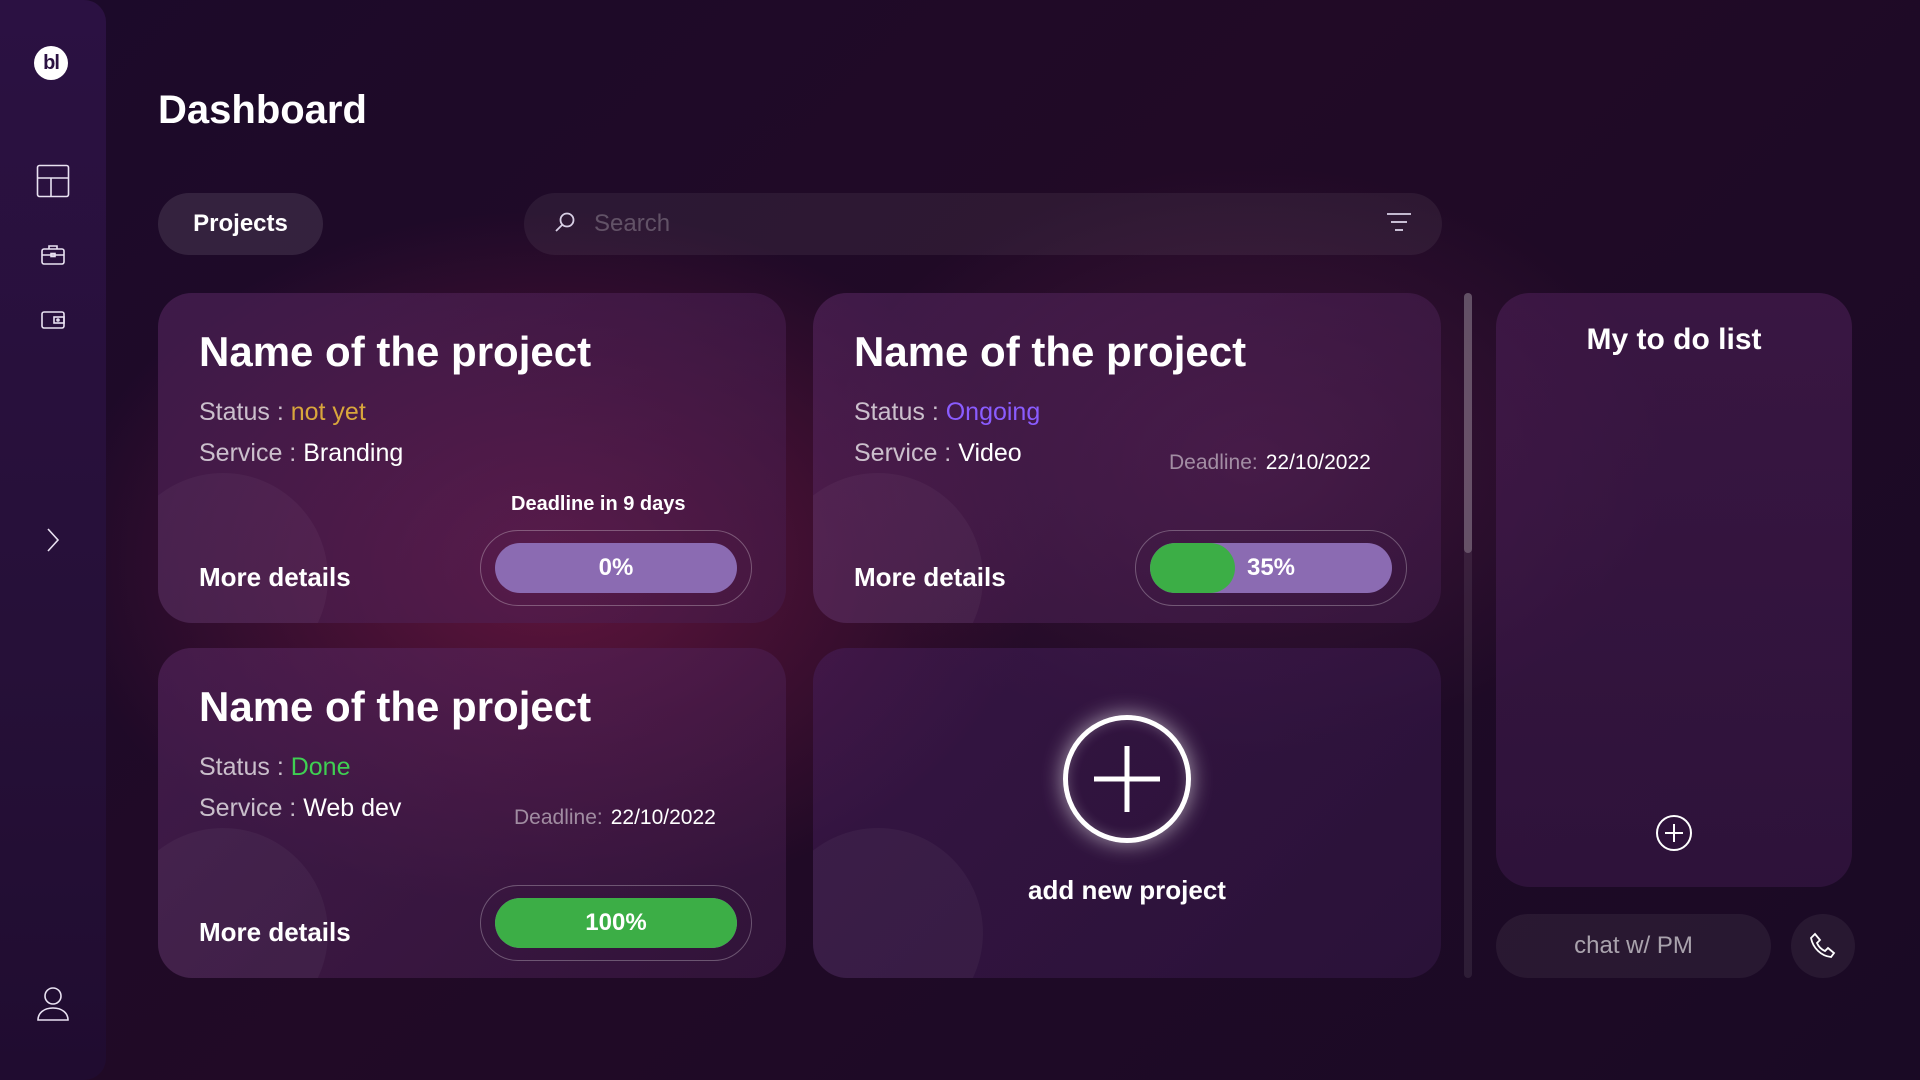 The image size is (1920, 1080). I want to click on sidebar: bl, so click(53, 540).